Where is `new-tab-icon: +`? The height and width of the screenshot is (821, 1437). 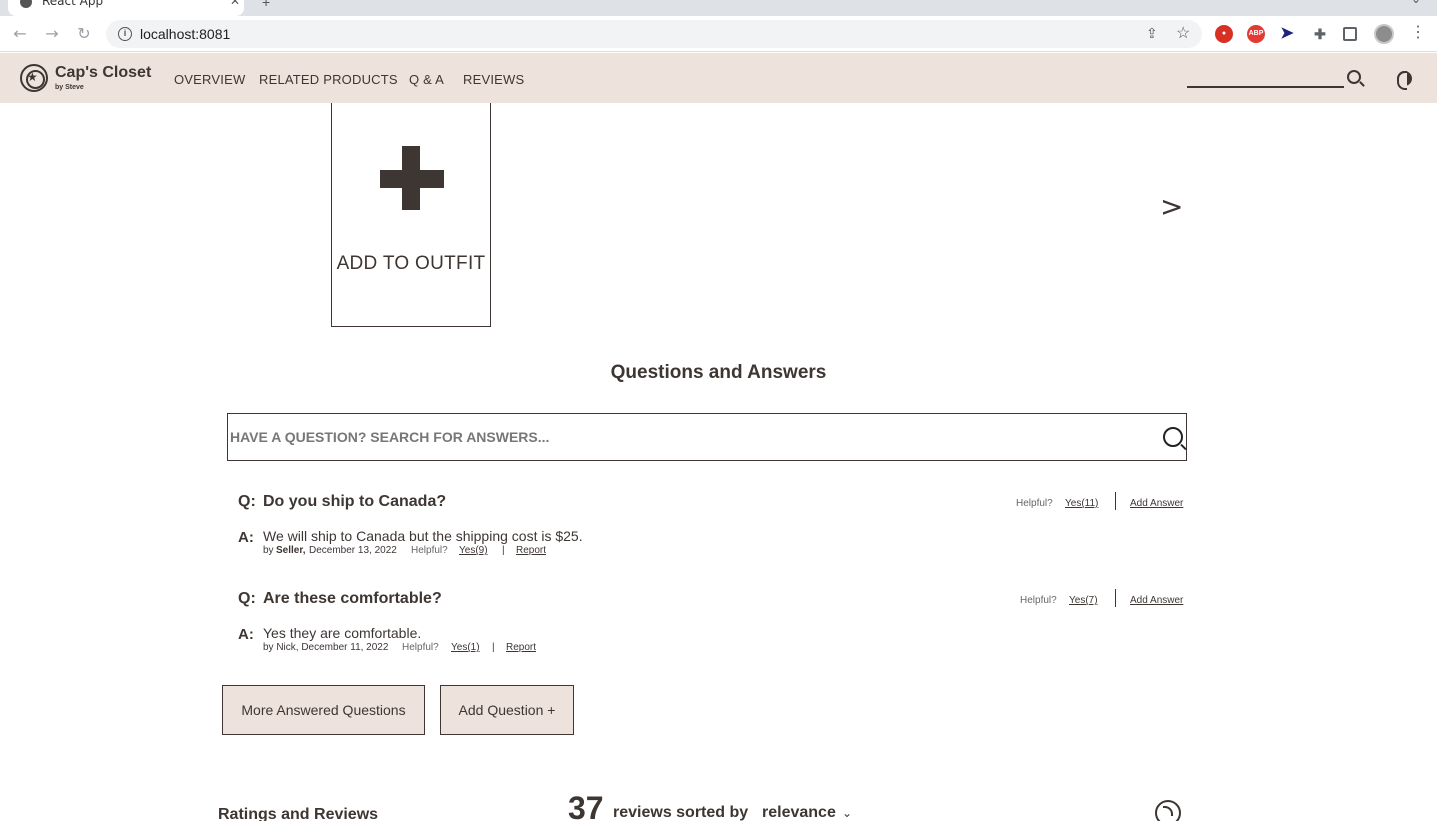 new-tab-icon: + is located at coordinates (266, 5).